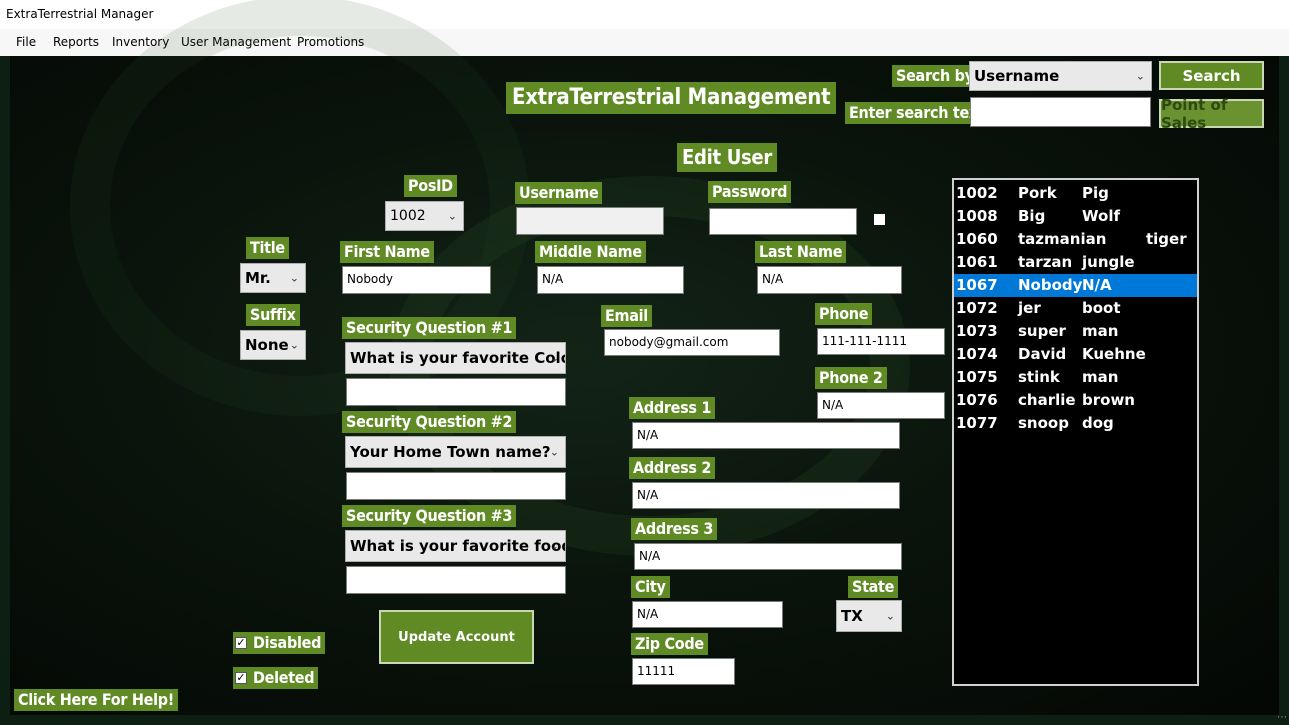 The height and width of the screenshot is (725, 1289). What do you see at coordinates (1075, 193) in the screenshot?
I see `list-item: 1002 Pork Pig` at bounding box center [1075, 193].